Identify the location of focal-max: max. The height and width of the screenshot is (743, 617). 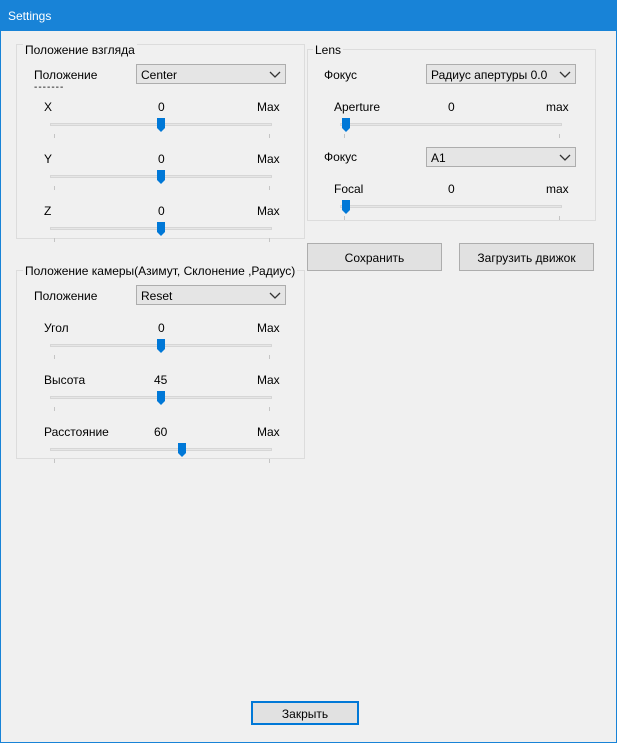
(557, 189).